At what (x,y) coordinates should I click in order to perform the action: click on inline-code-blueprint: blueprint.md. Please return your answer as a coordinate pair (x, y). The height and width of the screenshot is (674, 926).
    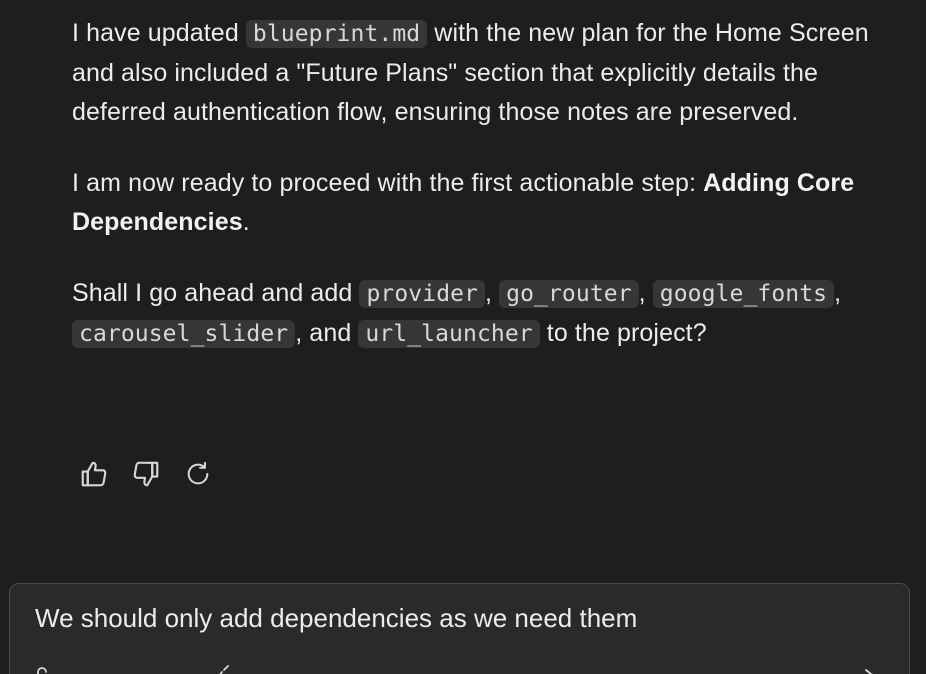
    Looking at the image, I should click on (336, 34).